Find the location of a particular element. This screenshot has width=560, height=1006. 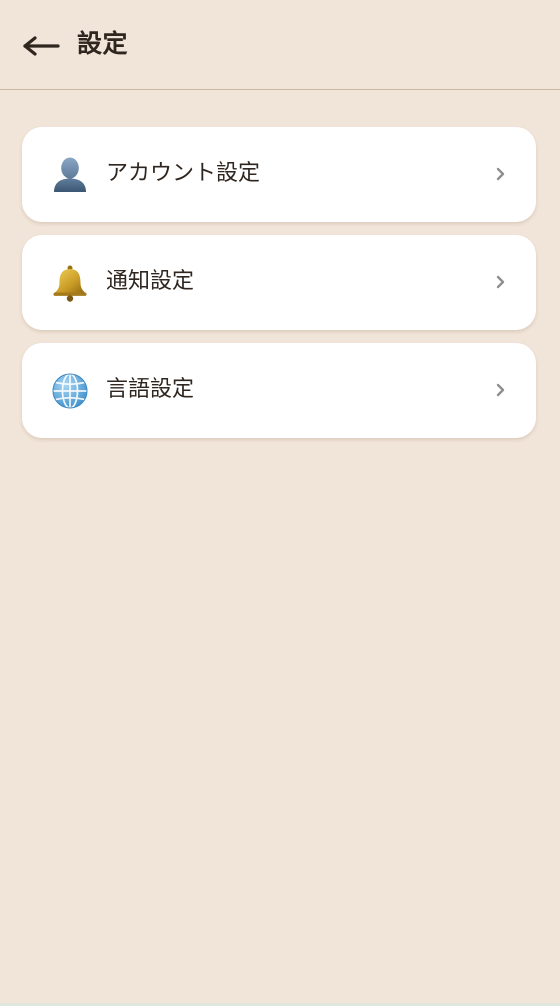

back-arrow-icon is located at coordinates (41, 46).